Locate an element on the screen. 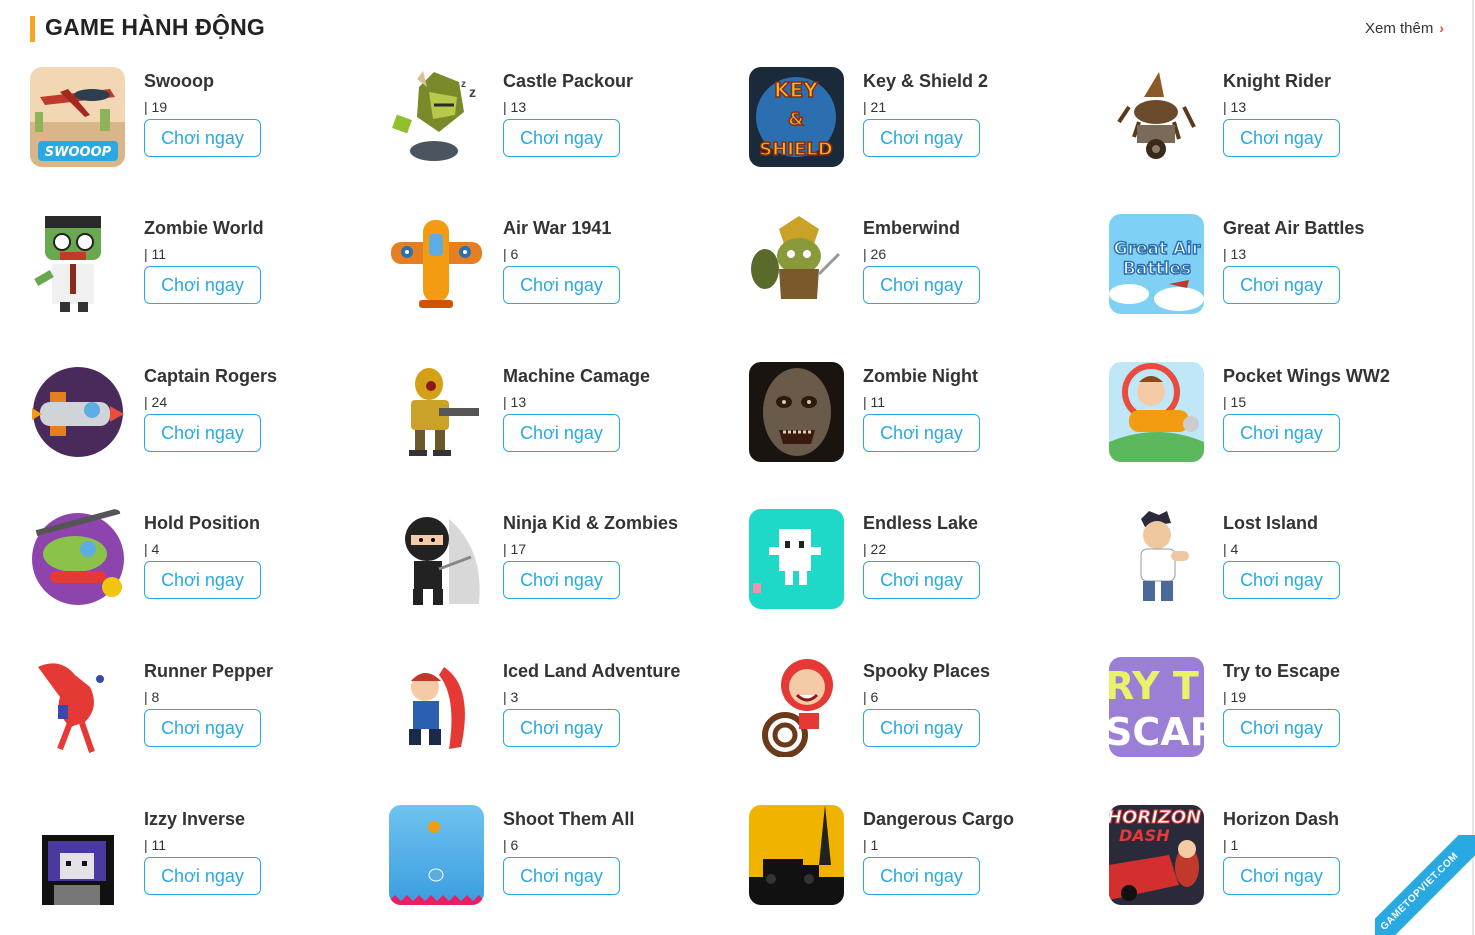 The image size is (1475, 935). game-title: Hold Position is located at coordinates (202, 523).